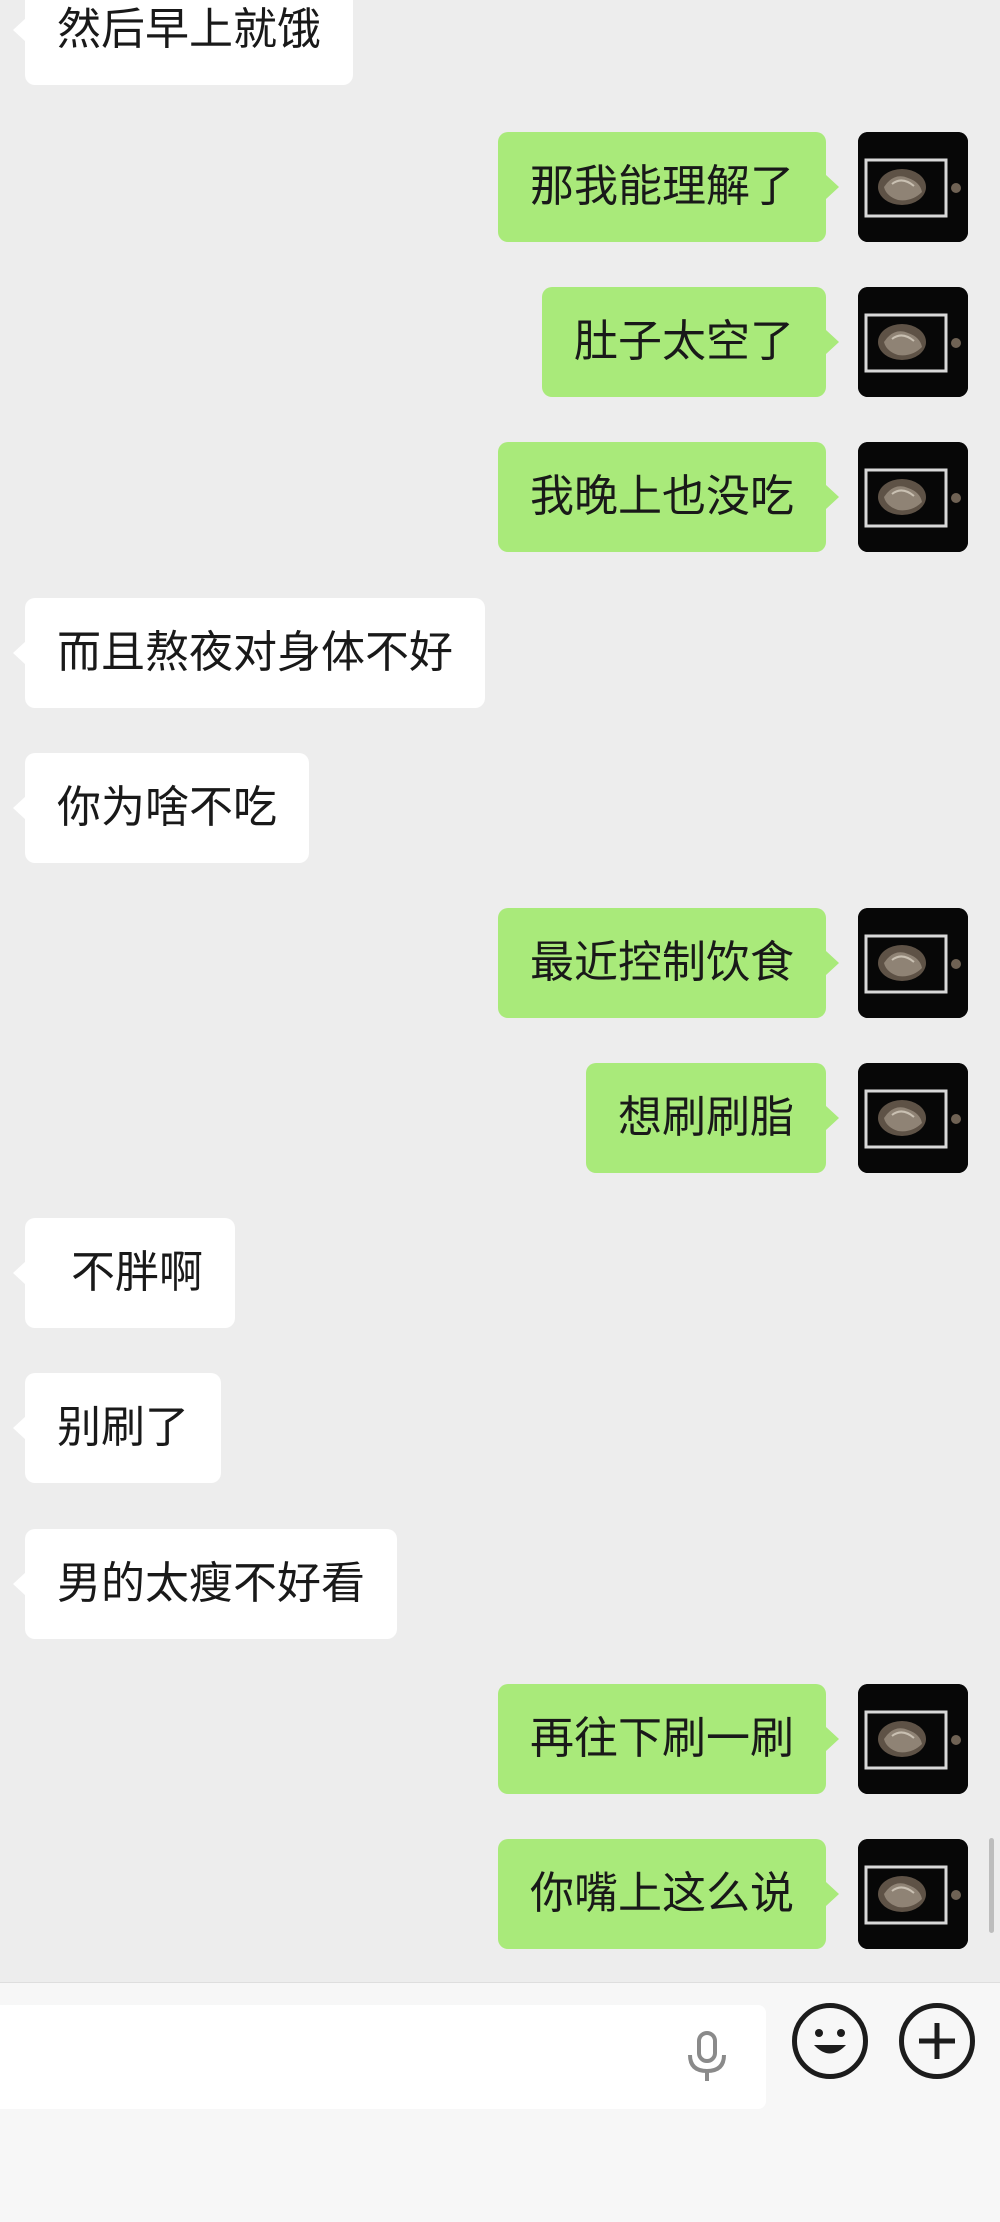 The height and width of the screenshot is (2222, 1000). I want to click on message-row: 然后早上就饿, so click(500, 42).